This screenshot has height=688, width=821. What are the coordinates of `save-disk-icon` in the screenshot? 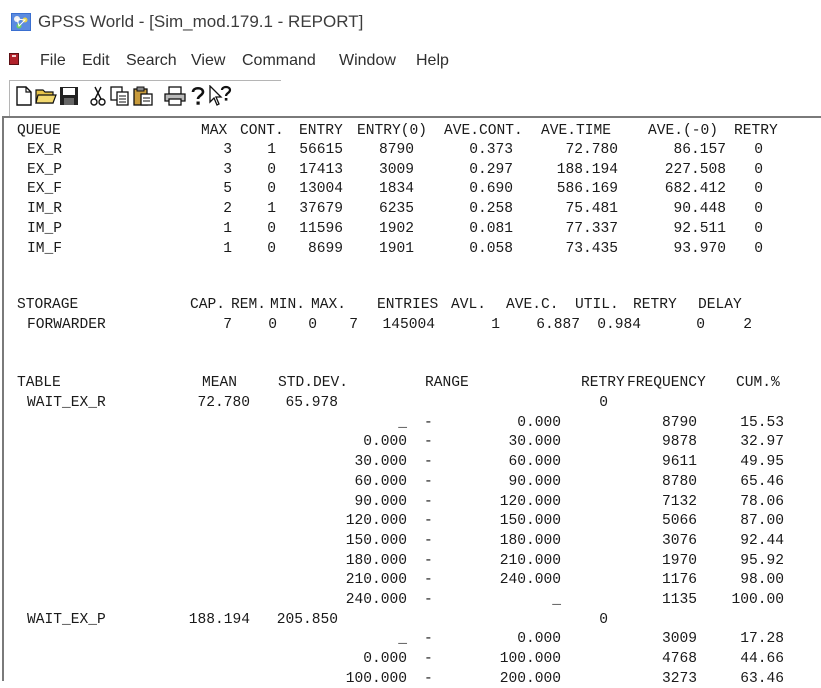 It's located at (69, 96).